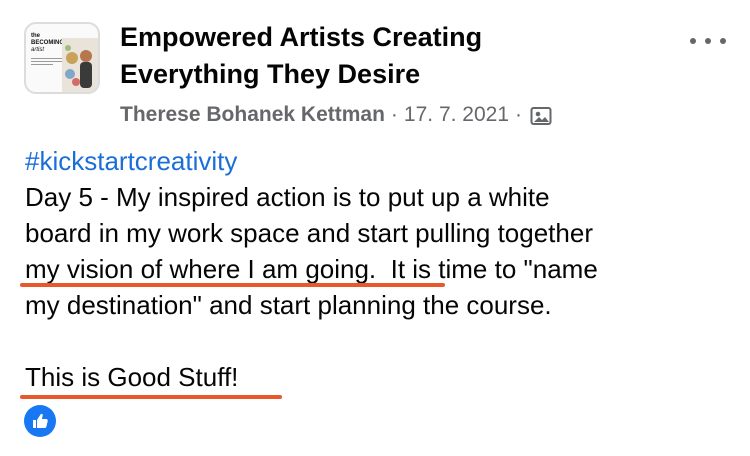 The width and height of the screenshot is (750, 456). I want to click on group-avatar: the BECOMING artist, so click(62, 58).